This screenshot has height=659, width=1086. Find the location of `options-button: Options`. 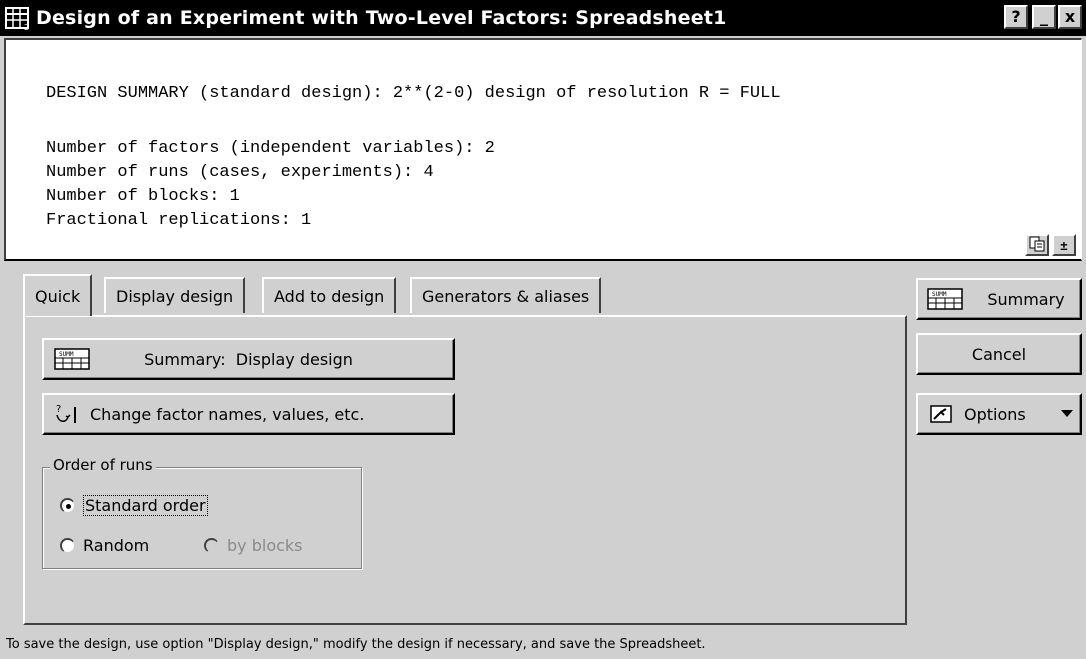

options-button: Options is located at coordinates (999, 414).